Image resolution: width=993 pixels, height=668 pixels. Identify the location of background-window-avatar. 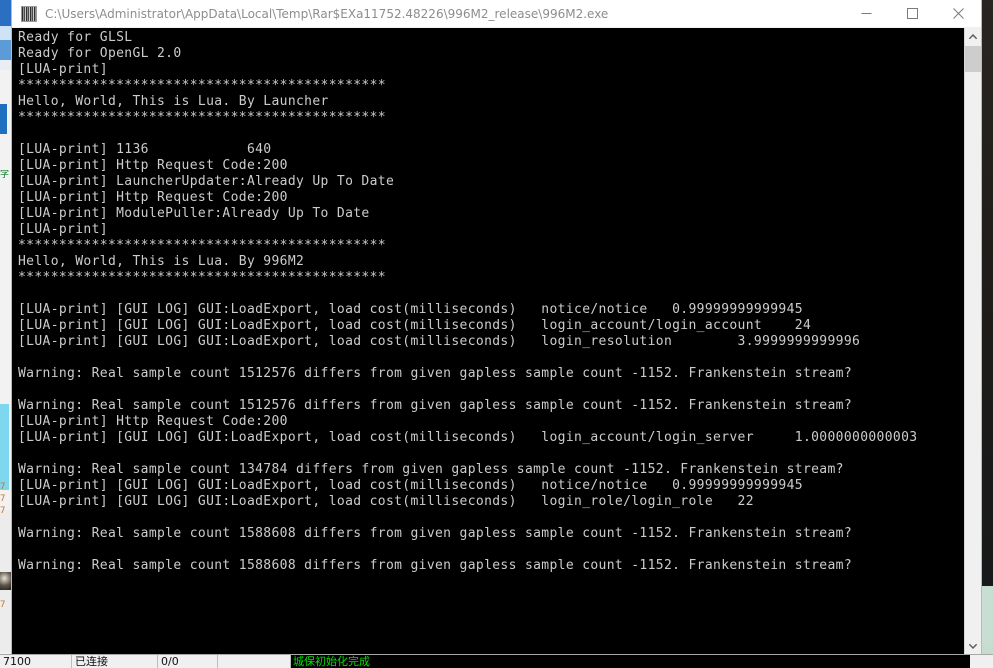
(5, 581).